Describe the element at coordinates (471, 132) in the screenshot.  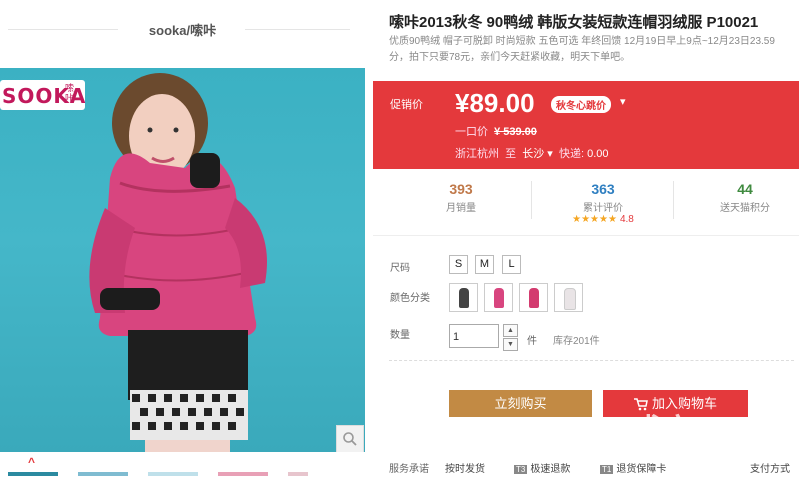
I see `original-price-label: 一口价` at that location.